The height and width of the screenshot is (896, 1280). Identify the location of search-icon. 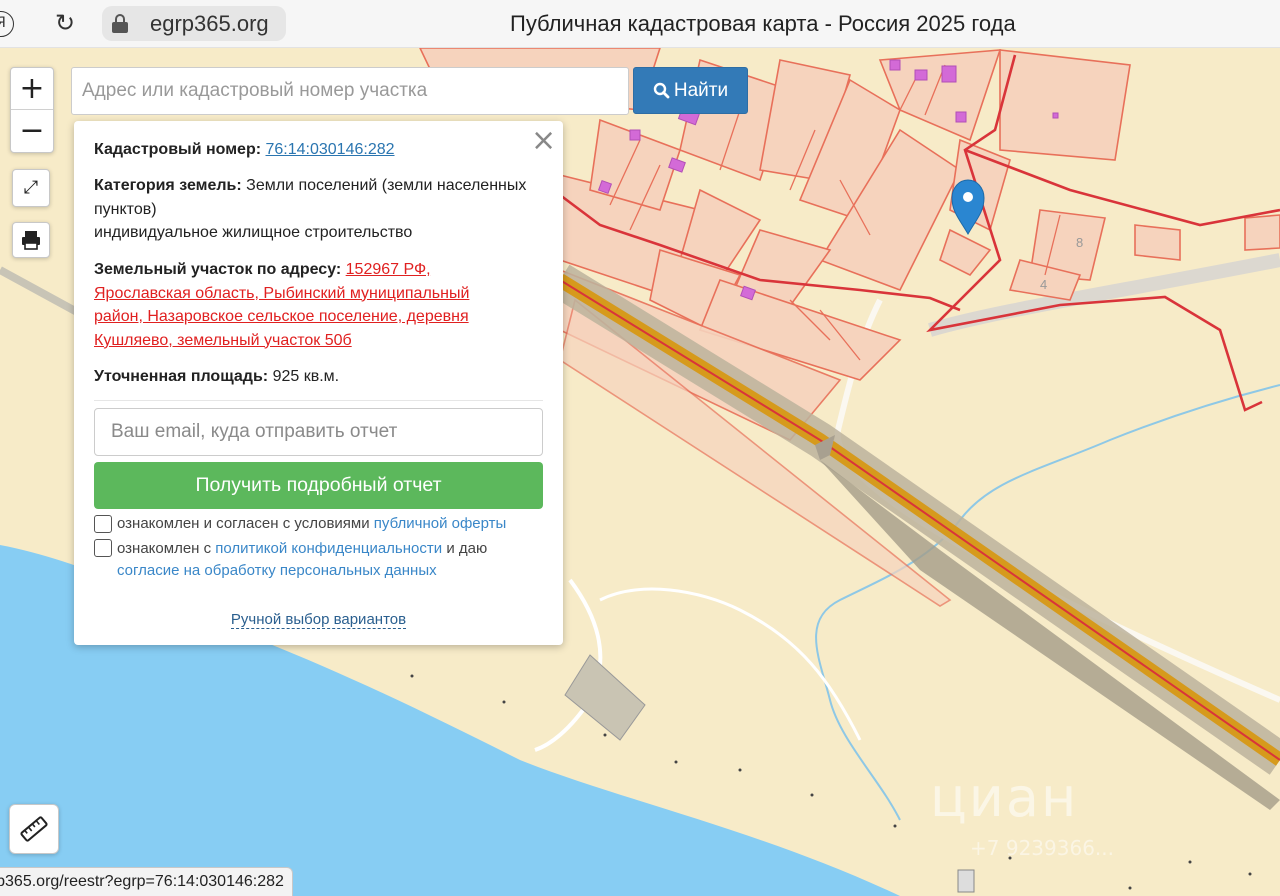
(661, 91).